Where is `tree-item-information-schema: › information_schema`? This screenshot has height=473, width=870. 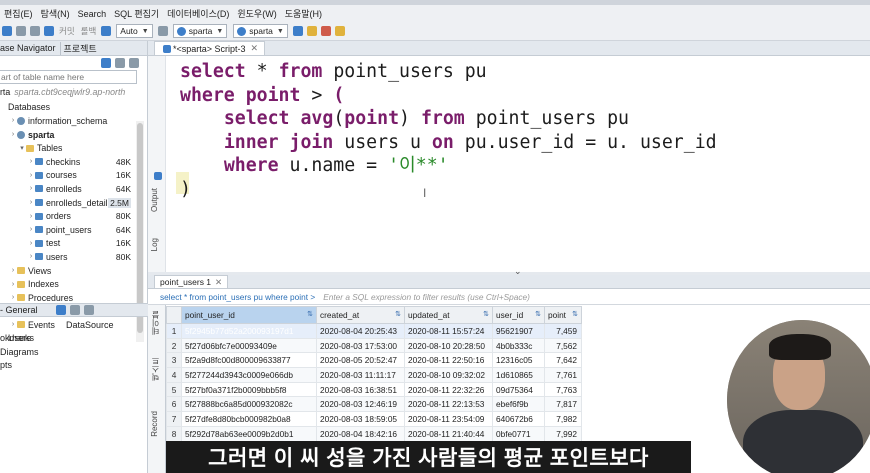 tree-item-information-schema: › information_schema is located at coordinates (73, 121).